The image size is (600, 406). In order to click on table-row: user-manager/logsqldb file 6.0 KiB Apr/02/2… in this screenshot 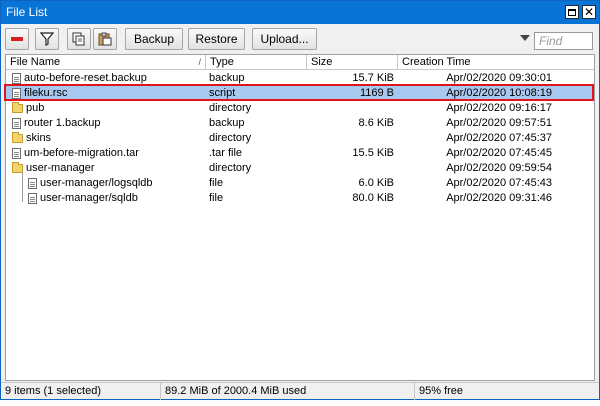, I will do `click(300, 183)`.